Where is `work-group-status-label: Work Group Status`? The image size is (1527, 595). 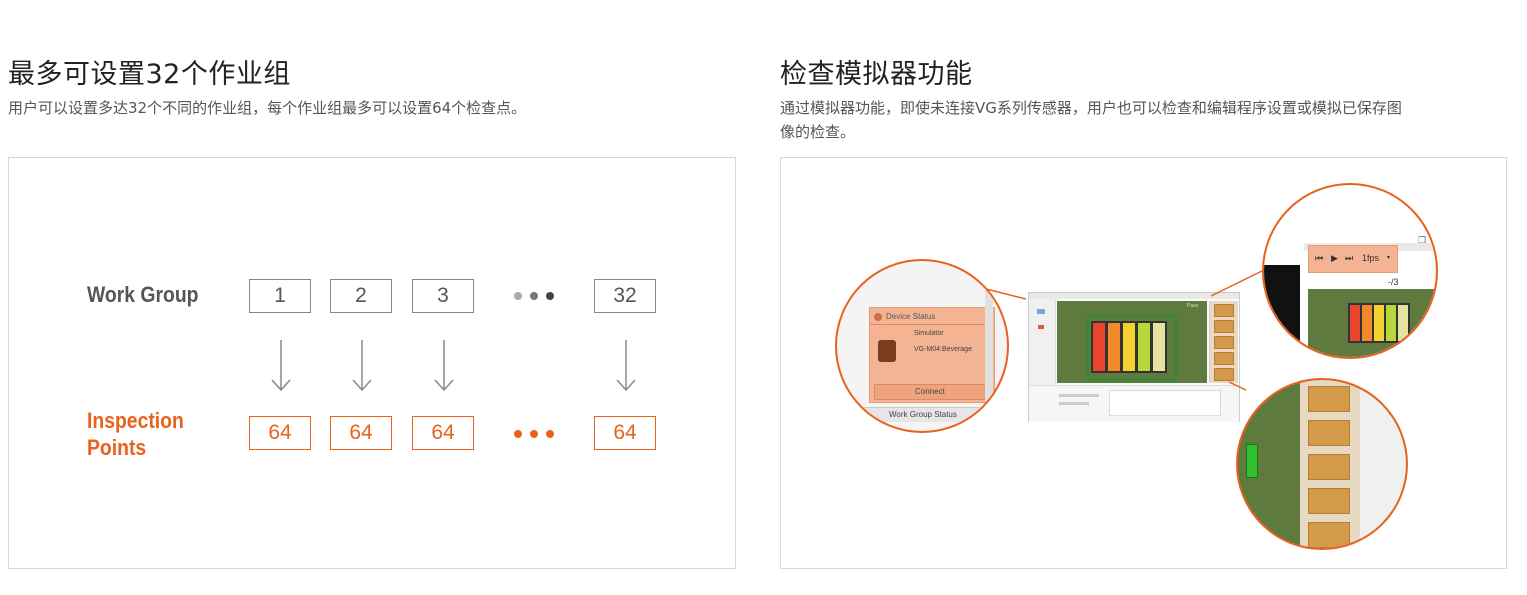 work-group-status-label: Work Group Status is located at coordinates (923, 414).